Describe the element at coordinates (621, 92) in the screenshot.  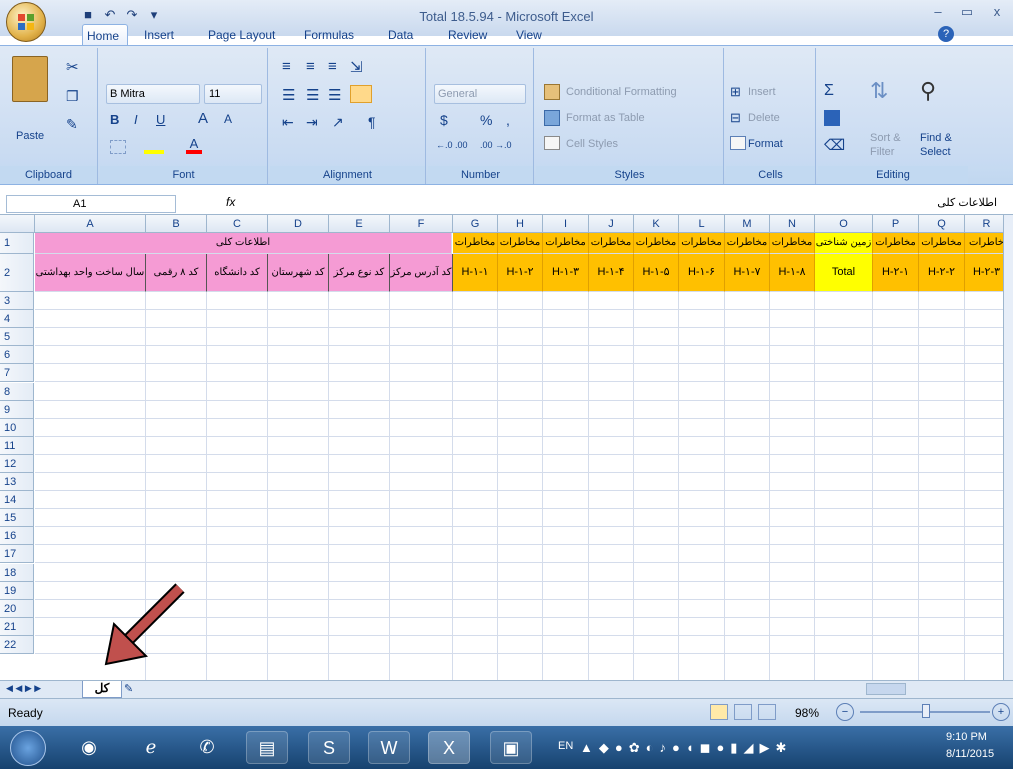
I see `conditional-formatting-button: Conditional Formatting` at that location.